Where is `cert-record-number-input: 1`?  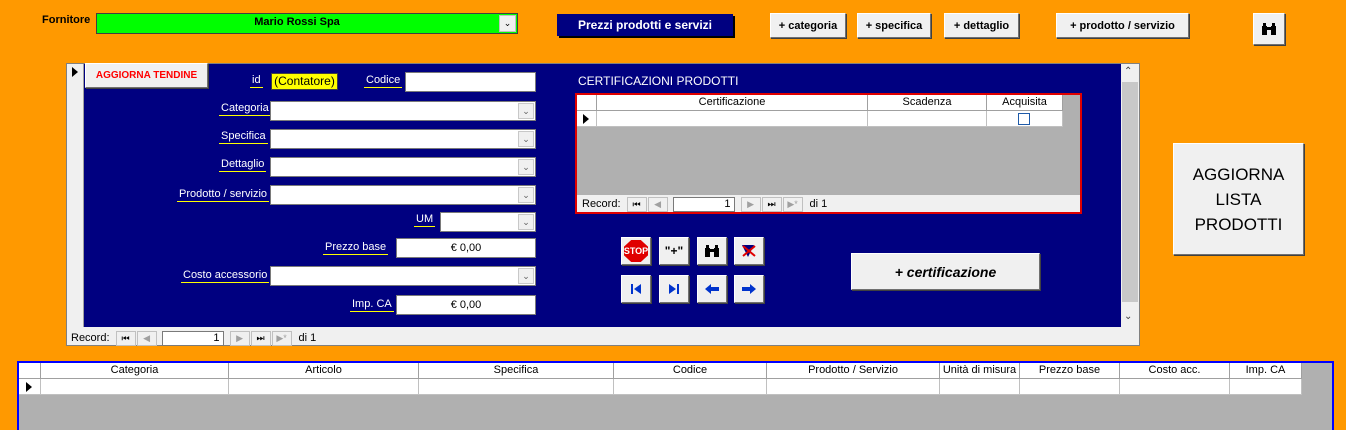 cert-record-number-input: 1 is located at coordinates (703, 204).